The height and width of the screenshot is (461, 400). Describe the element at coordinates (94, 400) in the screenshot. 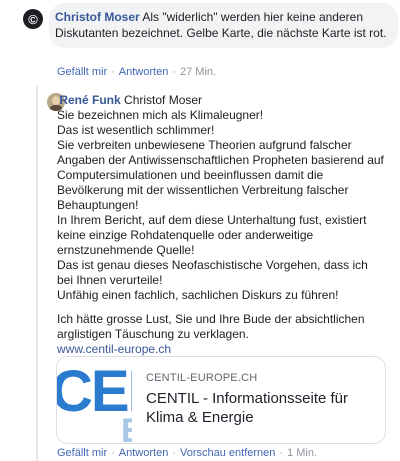

I see `link-preview-image: CENTIL E` at that location.